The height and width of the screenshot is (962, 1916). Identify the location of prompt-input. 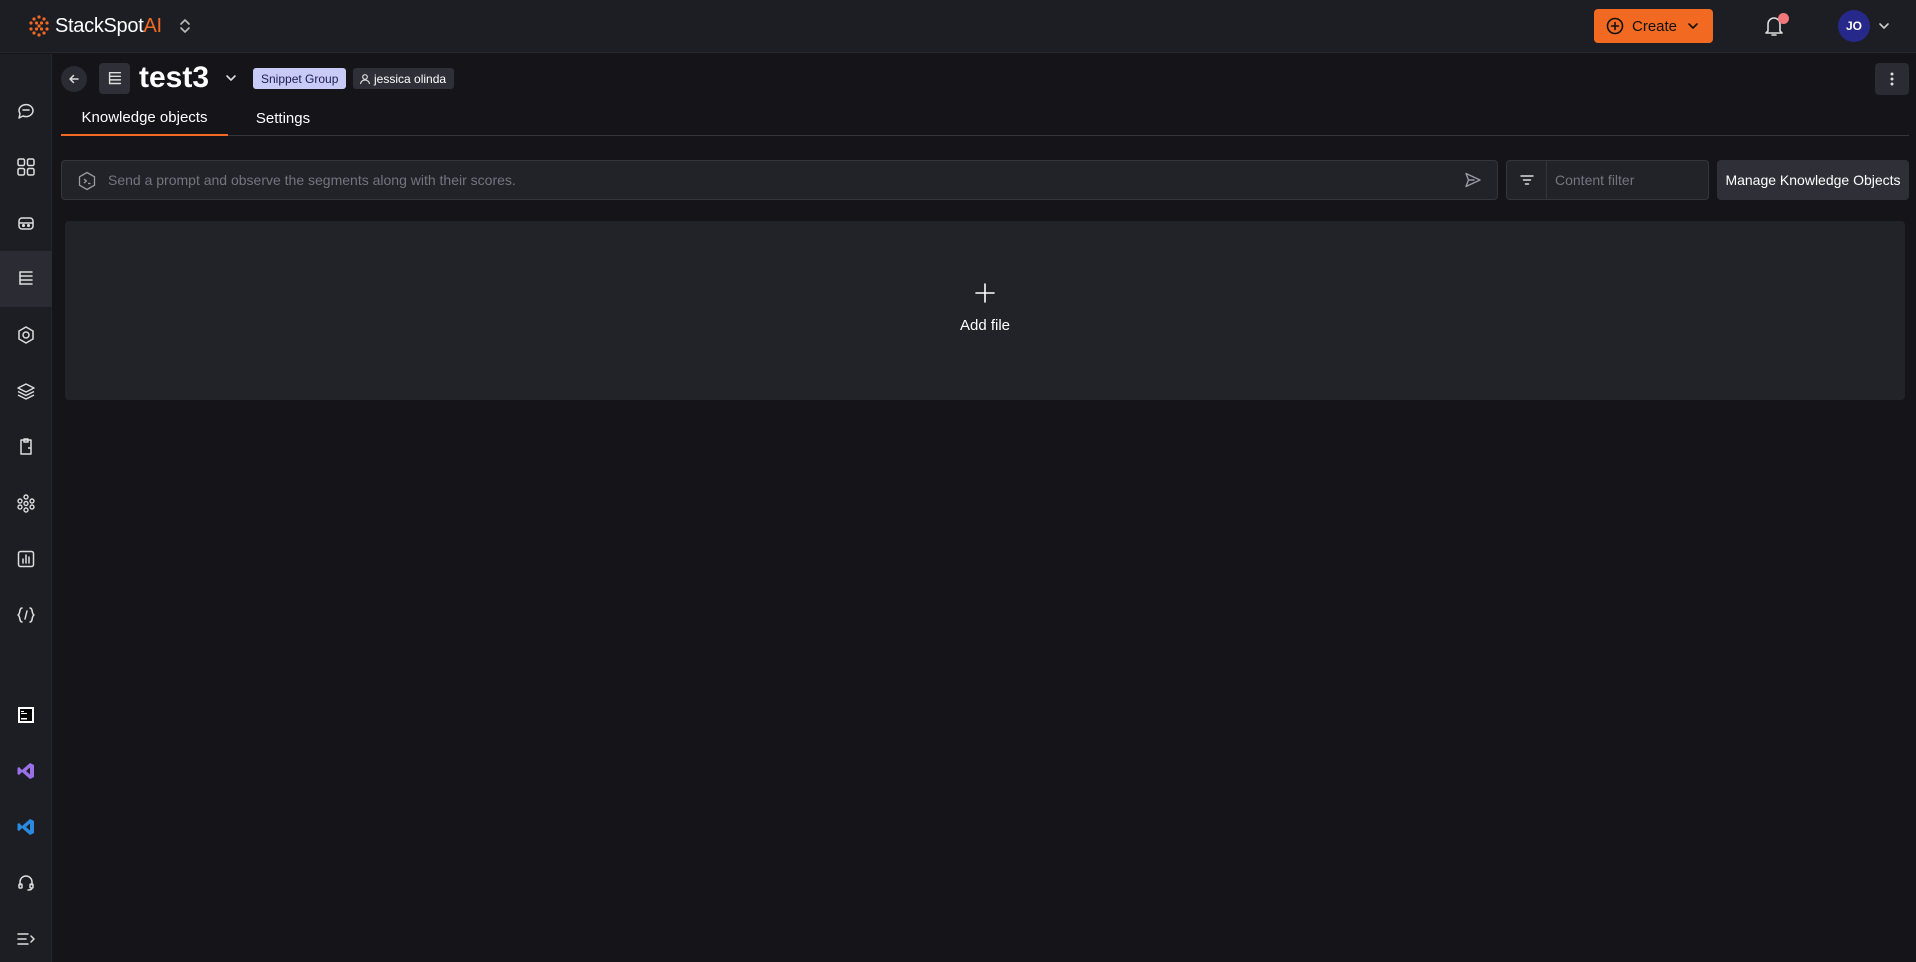
(768, 180).